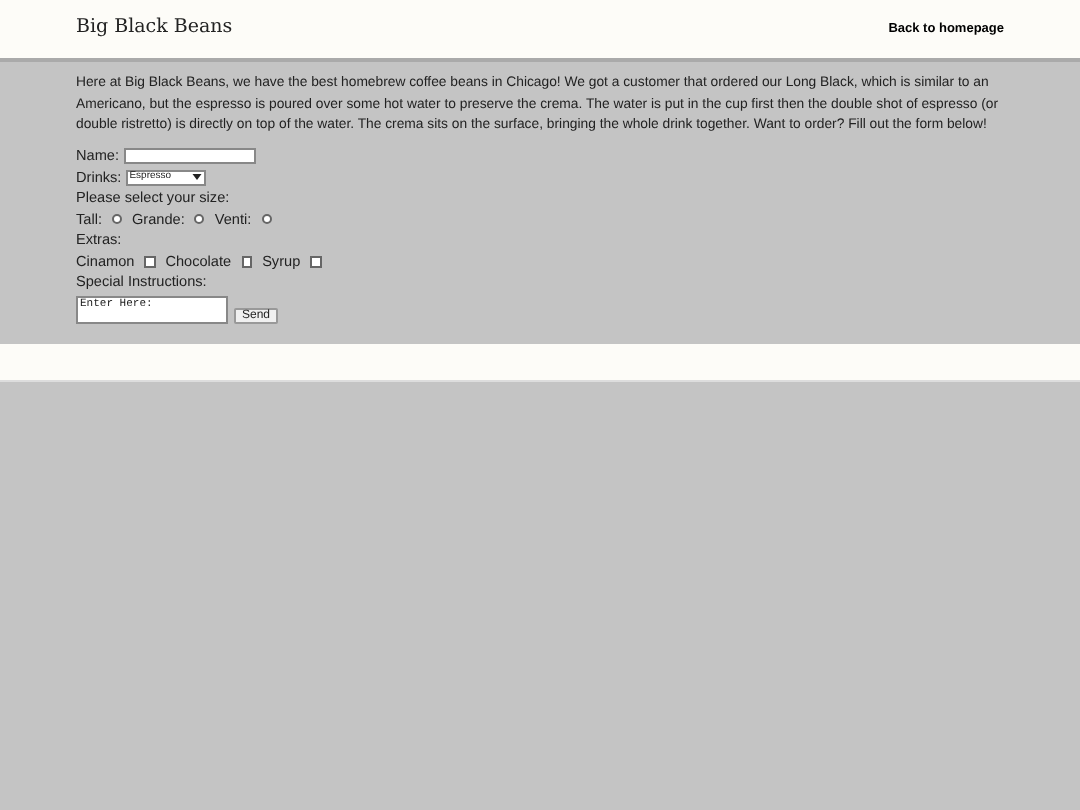 The width and height of the screenshot is (1080, 810). I want to click on chevron-down-icon, so click(196, 177).